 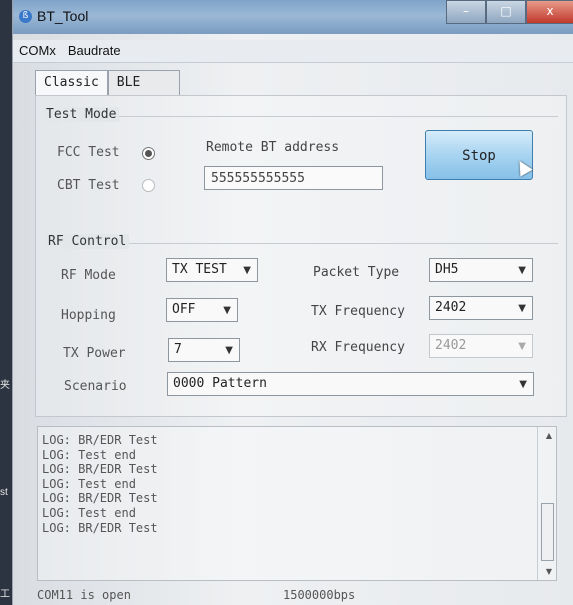 I want to click on remote-address-input: 555555555555, so click(x=293, y=178).